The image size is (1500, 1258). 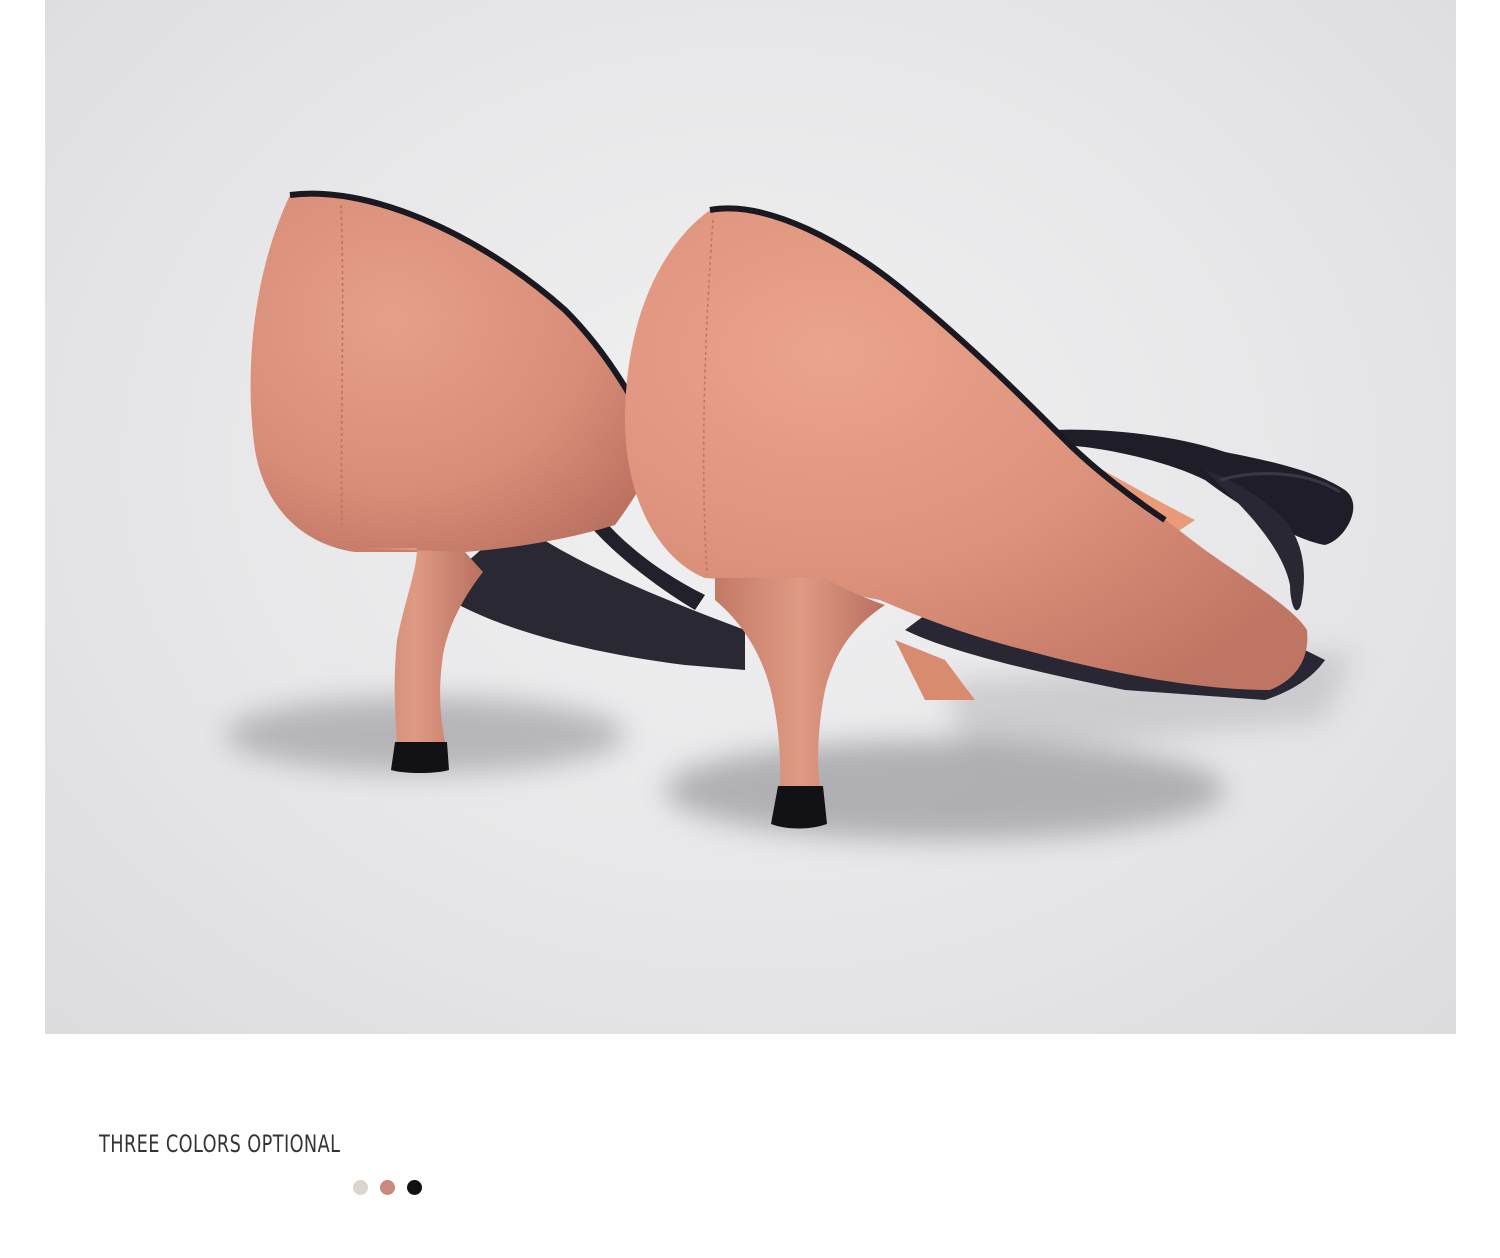 I want to click on colors-section-title: THREE COLORS OPTIONAL, so click(x=220, y=1144).